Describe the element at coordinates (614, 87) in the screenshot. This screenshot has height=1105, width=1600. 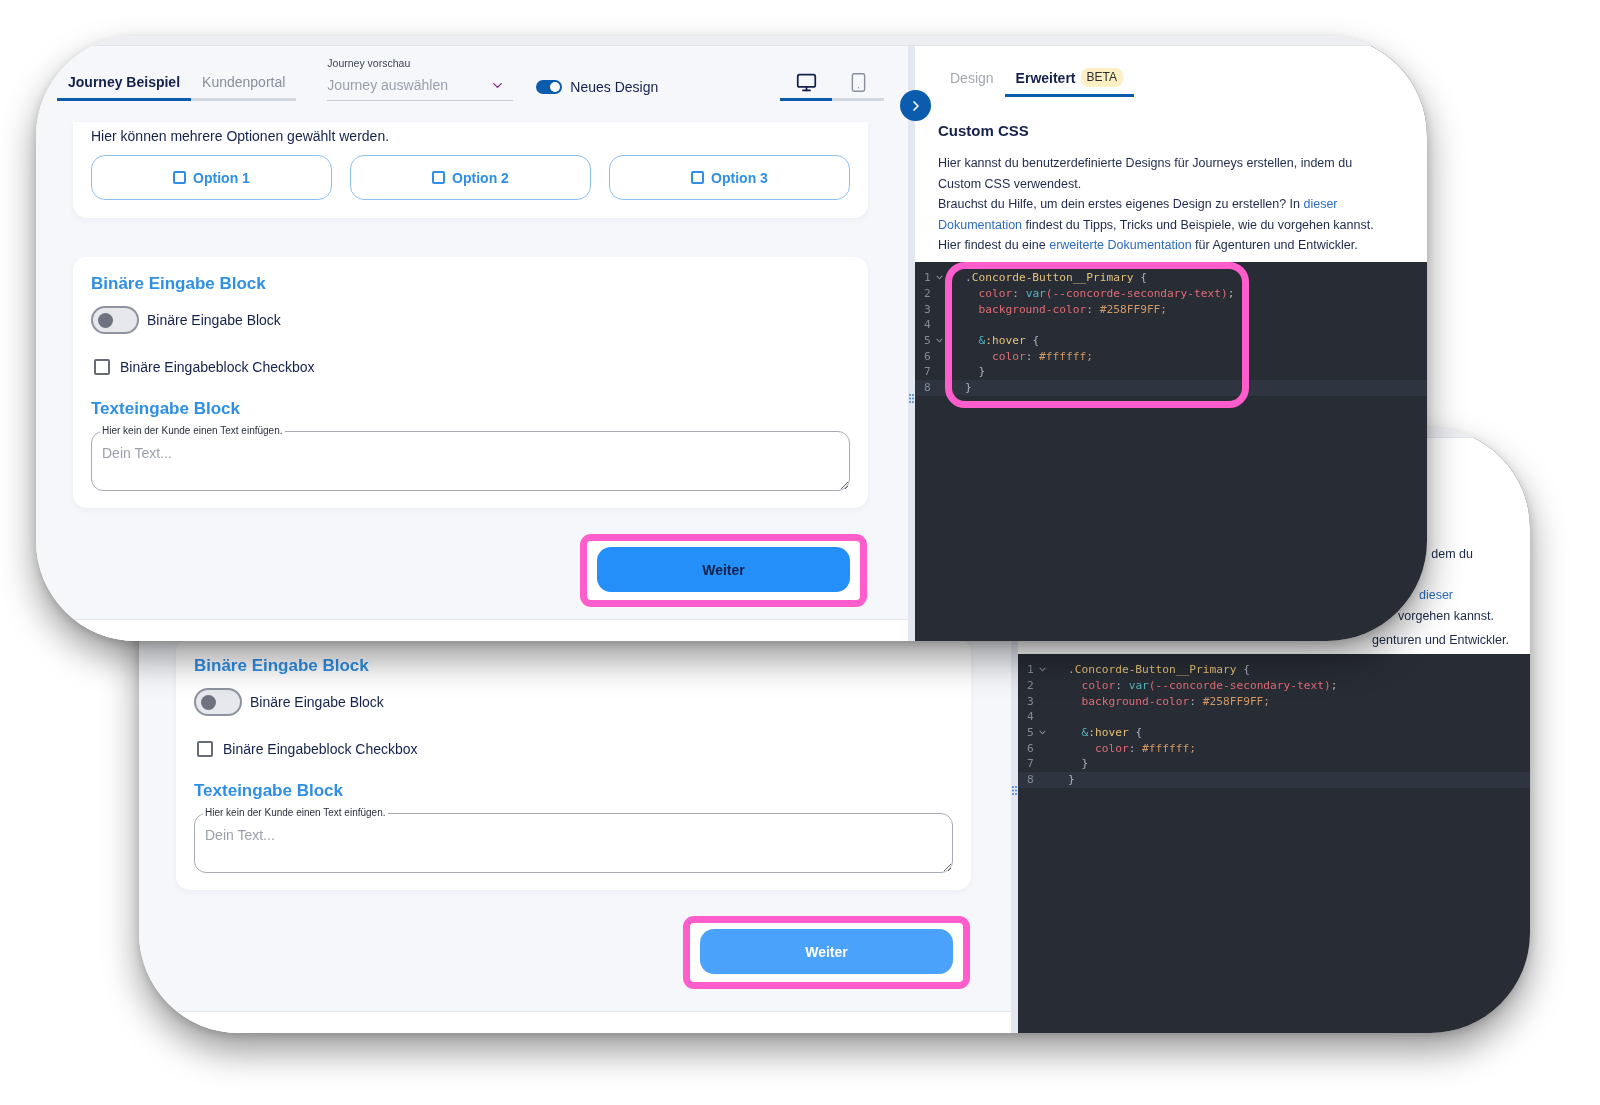
I see `toggle-label: Neues Design` at that location.